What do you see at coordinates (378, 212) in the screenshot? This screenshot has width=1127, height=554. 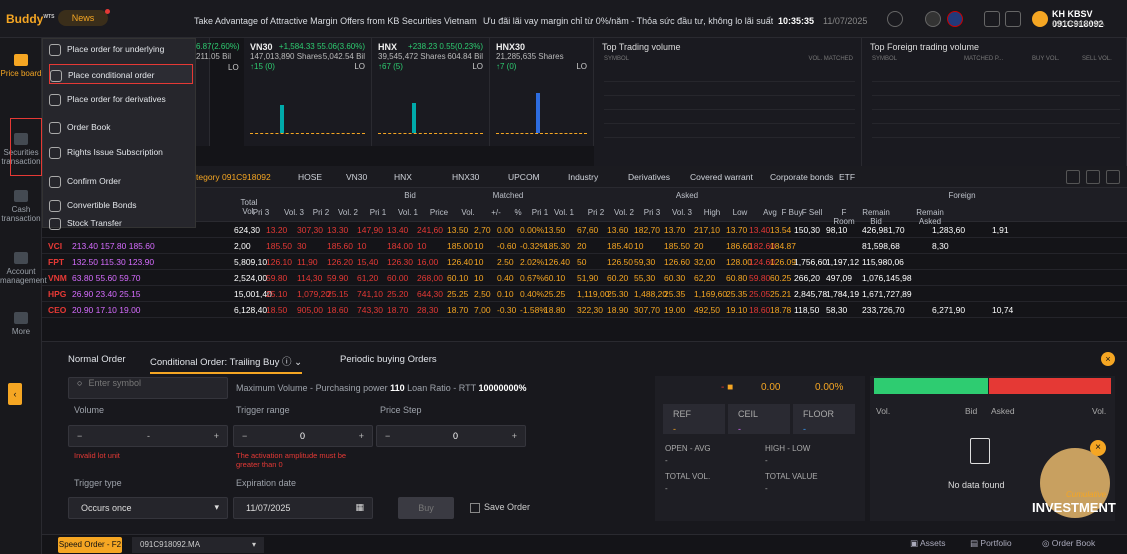 I see `column-header: Pri 1` at bounding box center [378, 212].